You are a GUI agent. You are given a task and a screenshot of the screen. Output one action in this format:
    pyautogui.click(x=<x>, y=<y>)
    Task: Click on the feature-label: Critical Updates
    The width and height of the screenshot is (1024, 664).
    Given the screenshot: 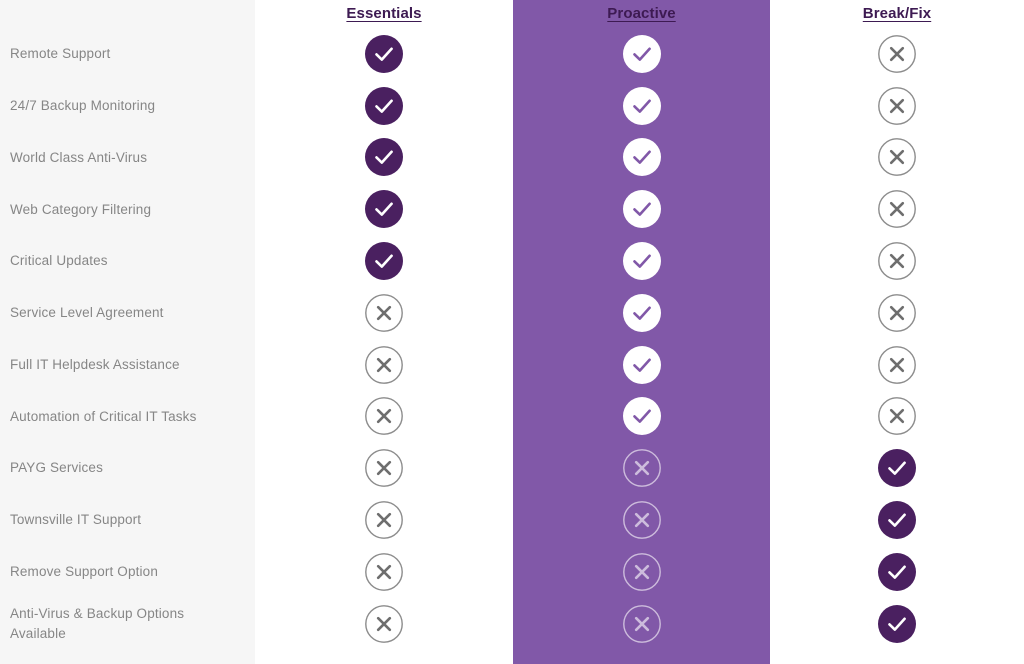 What is the action you would take?
    pyautogui.click(x=59, y=261)
    